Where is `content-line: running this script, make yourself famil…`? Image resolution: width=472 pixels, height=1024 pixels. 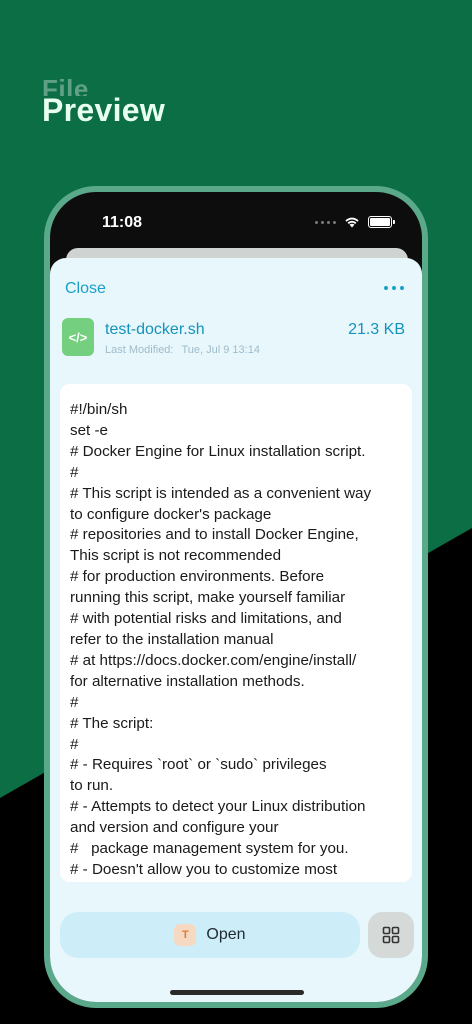 content-line: running this script, make yourself famil… is located at coordinates (208, 598).